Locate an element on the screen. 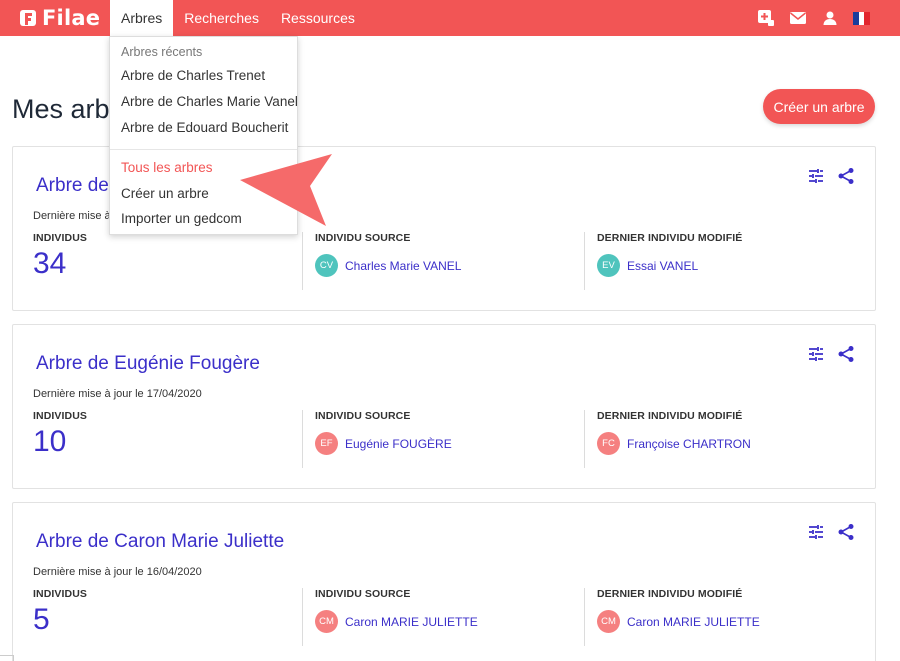 The width and height of the screenshot is (900, 661). menu-item-recent-tree: Arbre de Charles Trenet is located at coordinates (193, 75).